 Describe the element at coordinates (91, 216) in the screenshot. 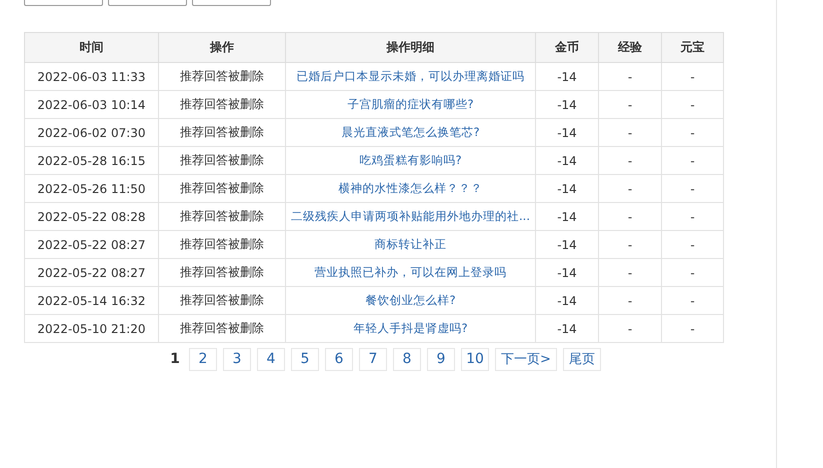

I see `time-cell: 2022-05-22 08:28` at that location.